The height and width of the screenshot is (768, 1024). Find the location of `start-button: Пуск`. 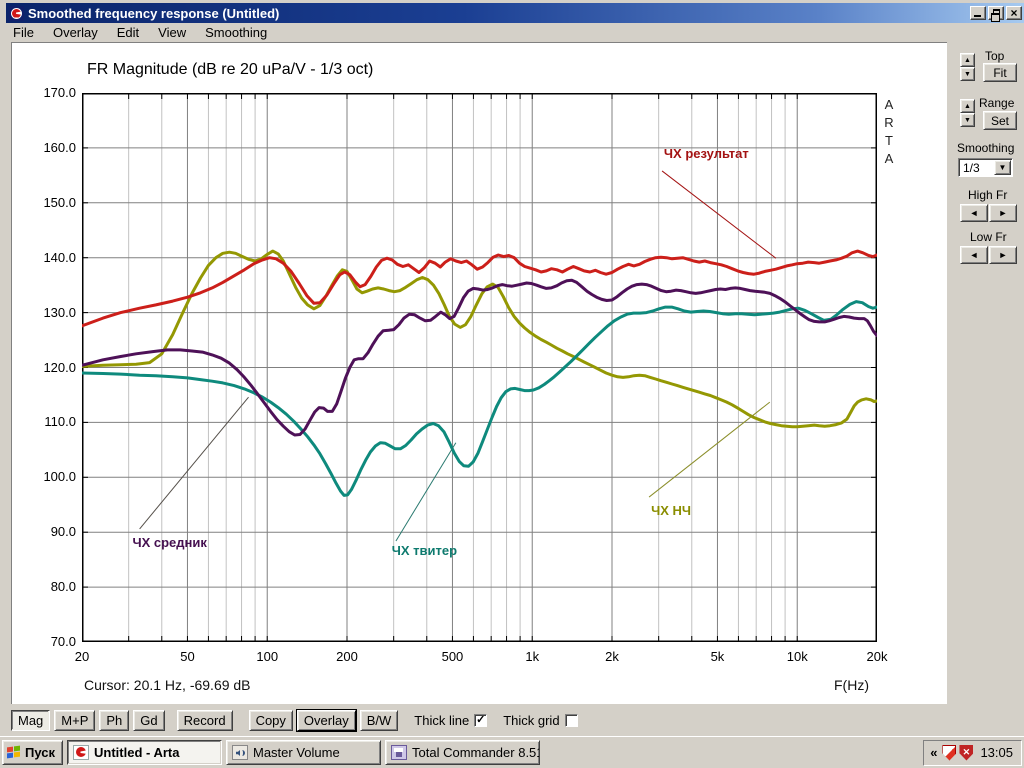

start-button: Пуск is located at coordinates (32, 752).